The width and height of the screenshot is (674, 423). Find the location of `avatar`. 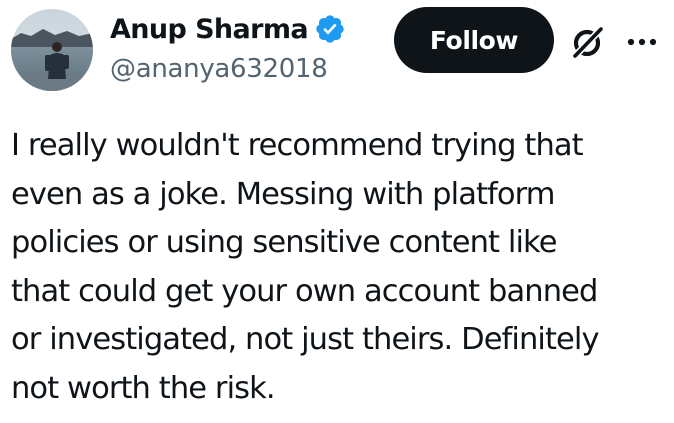

avatar is located at coordinates (52, 50).